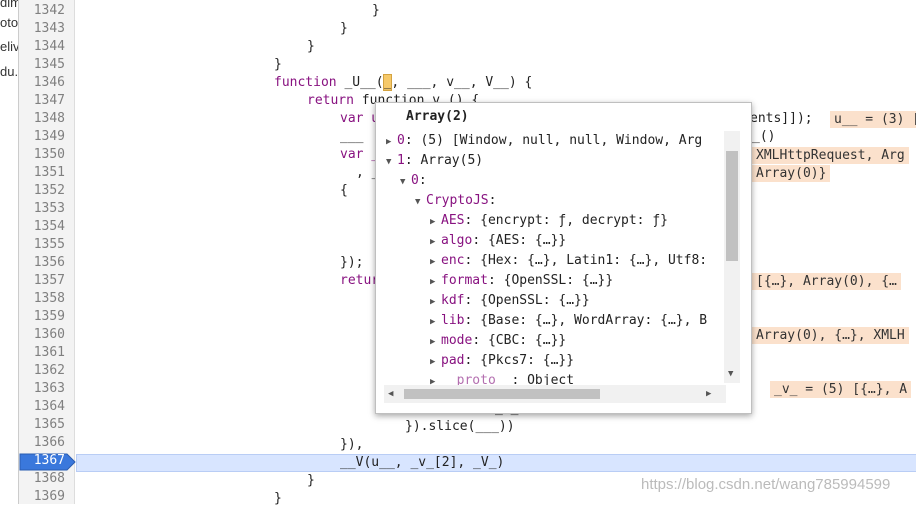 This screenshot has height=508, width=916. What do you see at coordinates (422, 462) in the screenshot?
I see `code-line-1367: __V(u__, _v_[2], _V_)` at bounding box center [422, 462].